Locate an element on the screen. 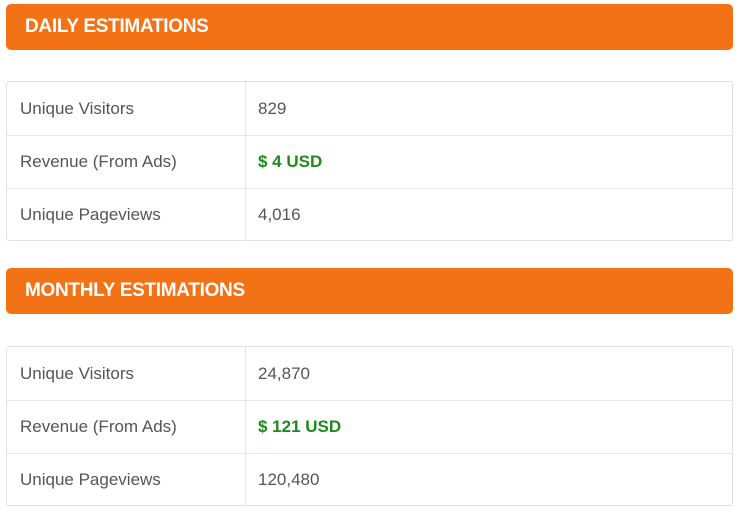 Image resolution: width=744 pixels, height=518 pixels. daily-unique-visitors-label: Unique Visitors is located at coordinates (126, 108).